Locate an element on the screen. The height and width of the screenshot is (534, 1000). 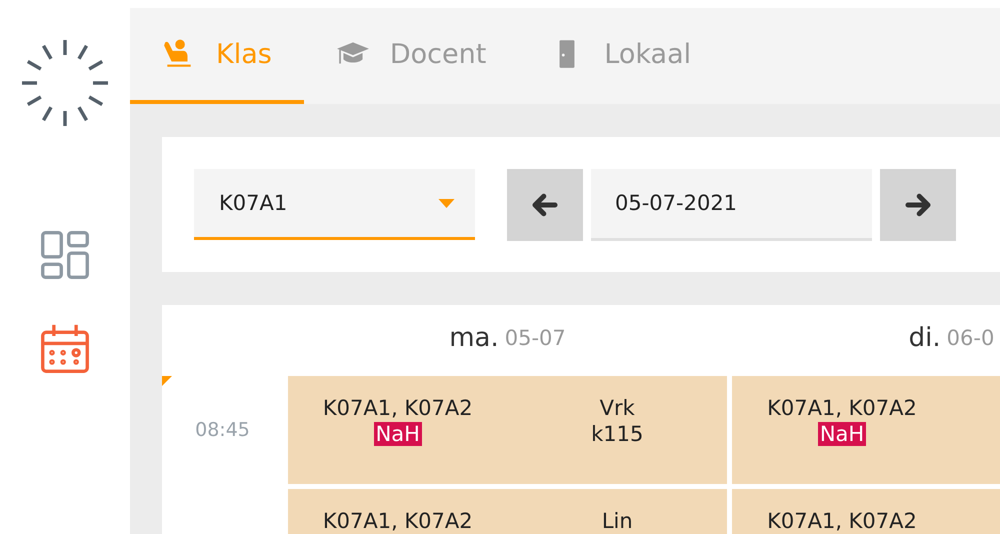
select-value: K07A1 is located at coordinates (253, 203).